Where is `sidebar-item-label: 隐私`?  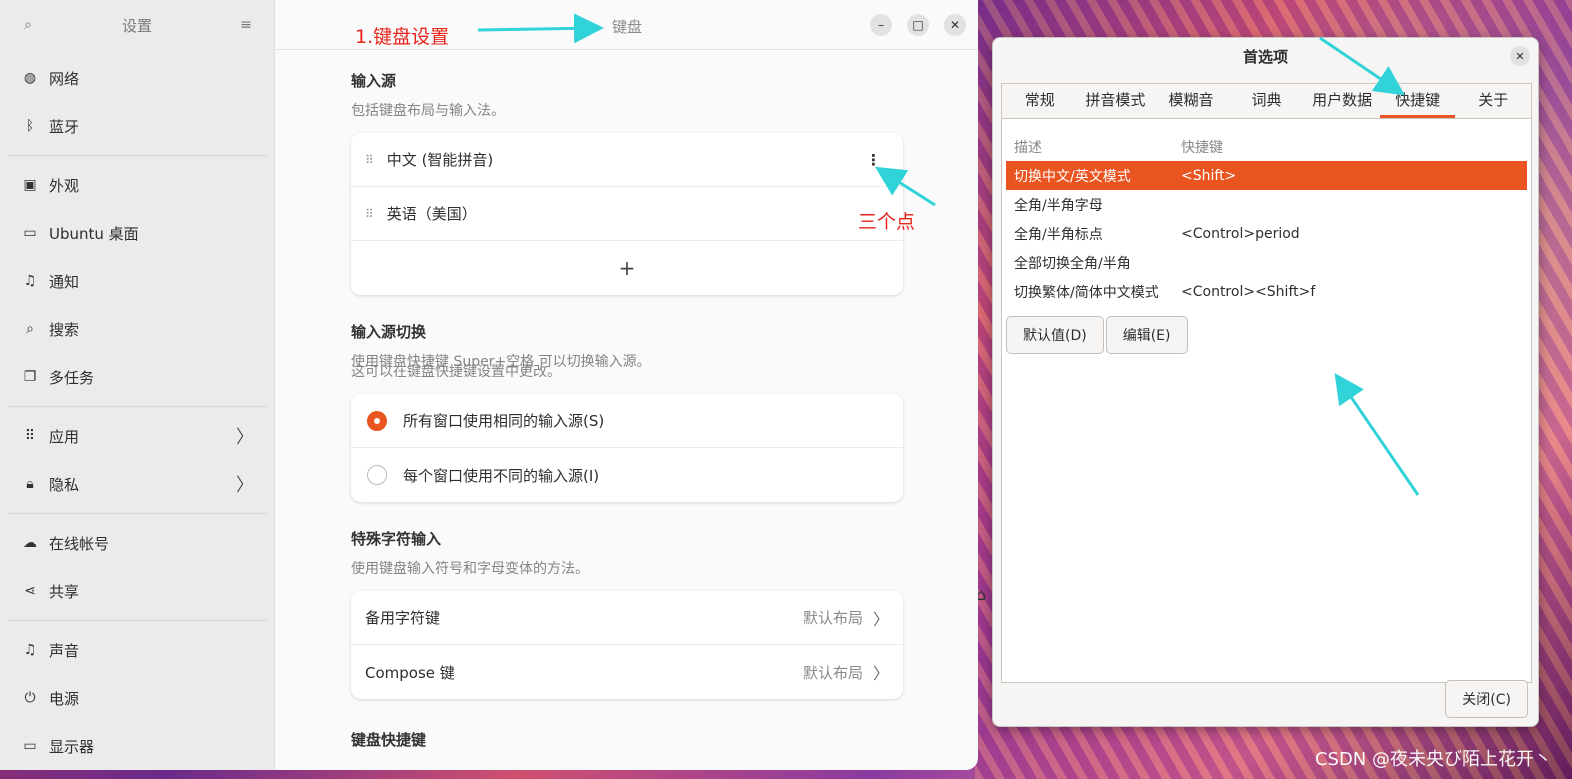 sidebar-item-label: 隐私 is located at coordinates (64, 484).